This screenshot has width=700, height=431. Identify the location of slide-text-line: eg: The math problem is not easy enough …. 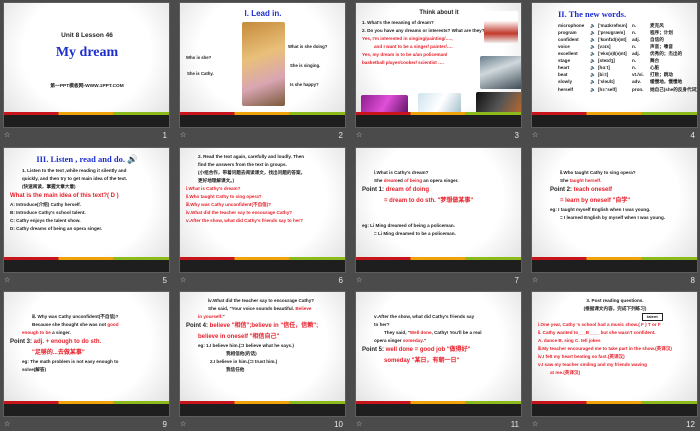
(87, 362).